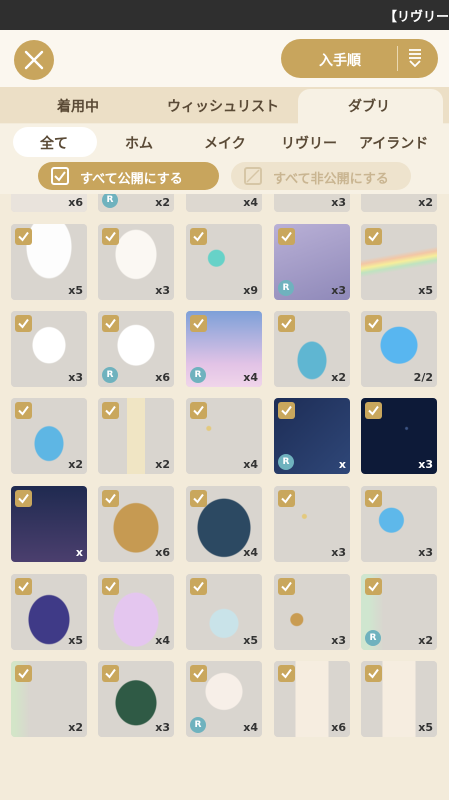  What do you see at coordinates (312, 436) in the screenshot?
I see `item-tile: Rx` at bounding box center [312, 436].